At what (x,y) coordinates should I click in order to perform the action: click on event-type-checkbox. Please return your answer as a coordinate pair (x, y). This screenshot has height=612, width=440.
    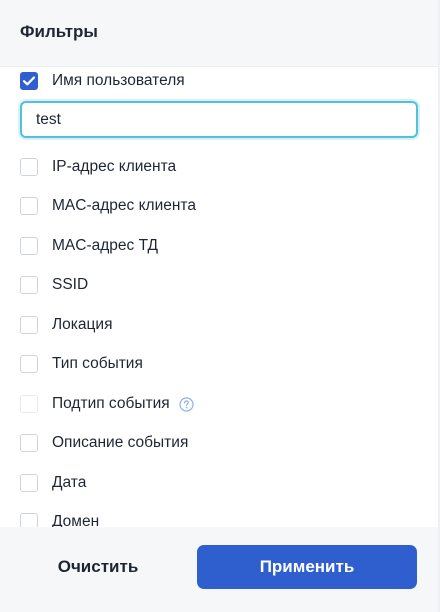
    Looking at the image, I should click on (29, 364).